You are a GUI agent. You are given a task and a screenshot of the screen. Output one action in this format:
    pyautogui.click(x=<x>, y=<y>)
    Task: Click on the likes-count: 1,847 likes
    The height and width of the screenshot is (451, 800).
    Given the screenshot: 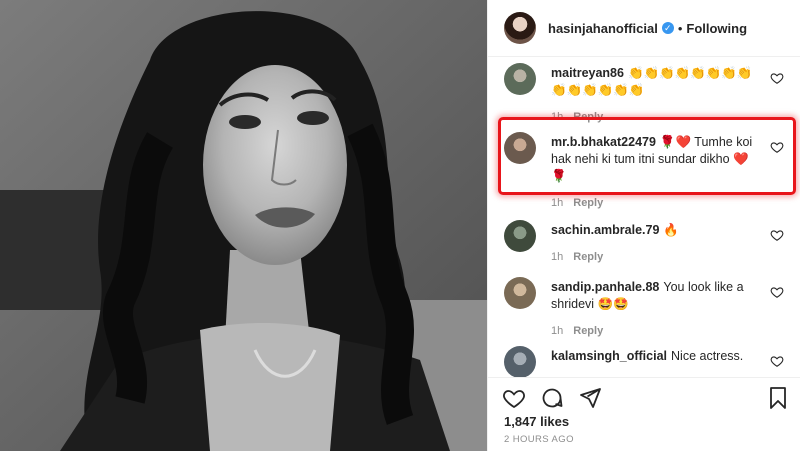 What is the action you would take?
    pyautogui.click(x=536, y=421)
    